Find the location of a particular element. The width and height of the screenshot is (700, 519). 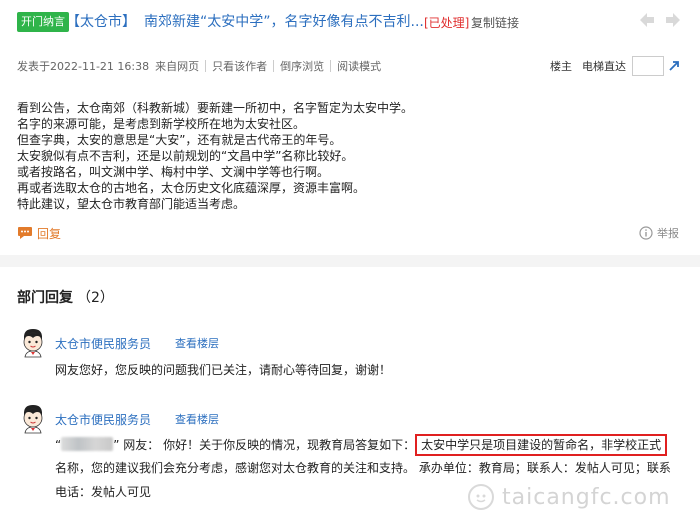

info-circle-icon is located at coordinates (646, 233).